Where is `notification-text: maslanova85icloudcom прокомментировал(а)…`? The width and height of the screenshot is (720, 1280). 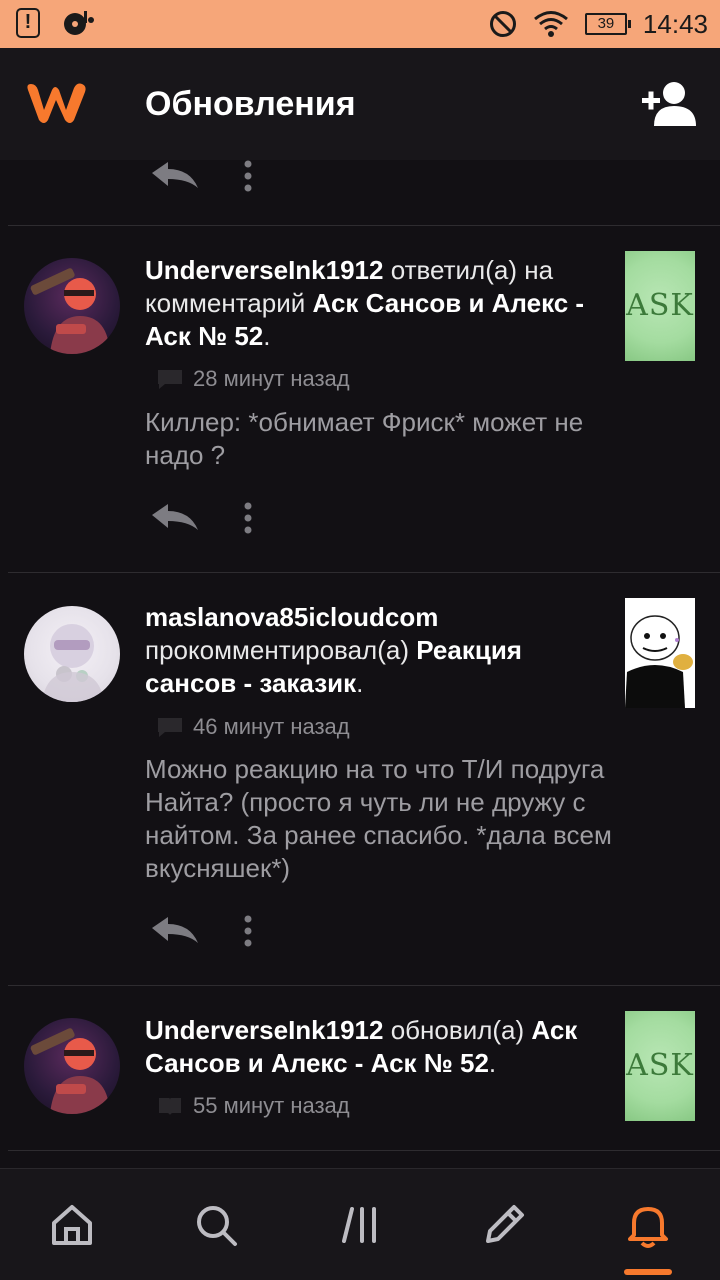
notification-text: maslanova85icloudcom прокомментировал(а)… is located at coordinates (375, 650).